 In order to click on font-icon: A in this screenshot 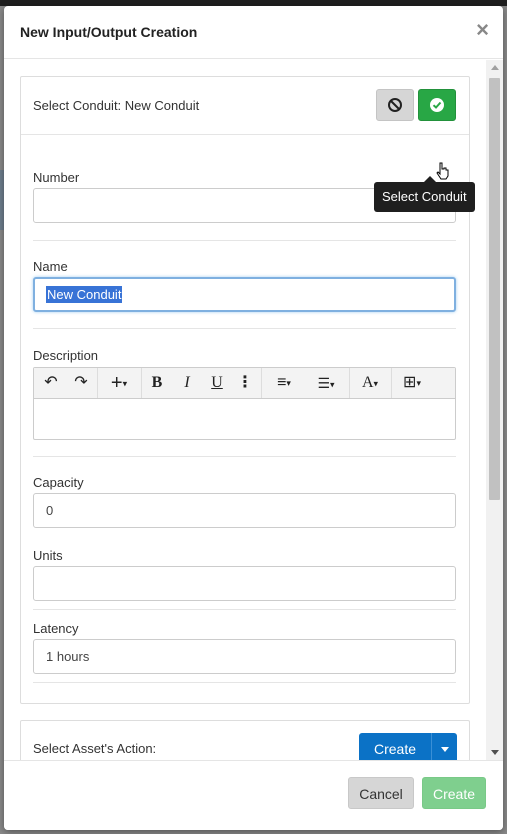, I will do `click(367, 382)`.